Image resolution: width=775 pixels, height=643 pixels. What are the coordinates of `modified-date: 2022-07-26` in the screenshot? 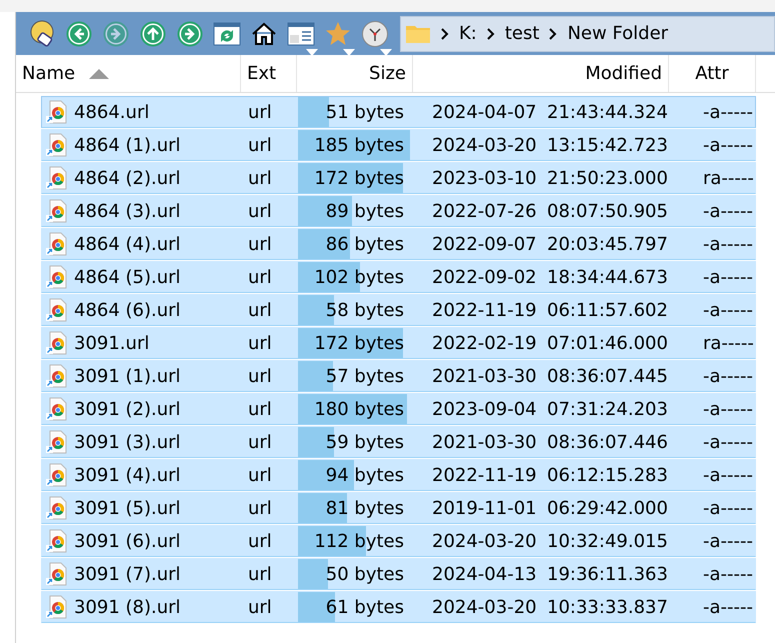 It's located at (484, 211).